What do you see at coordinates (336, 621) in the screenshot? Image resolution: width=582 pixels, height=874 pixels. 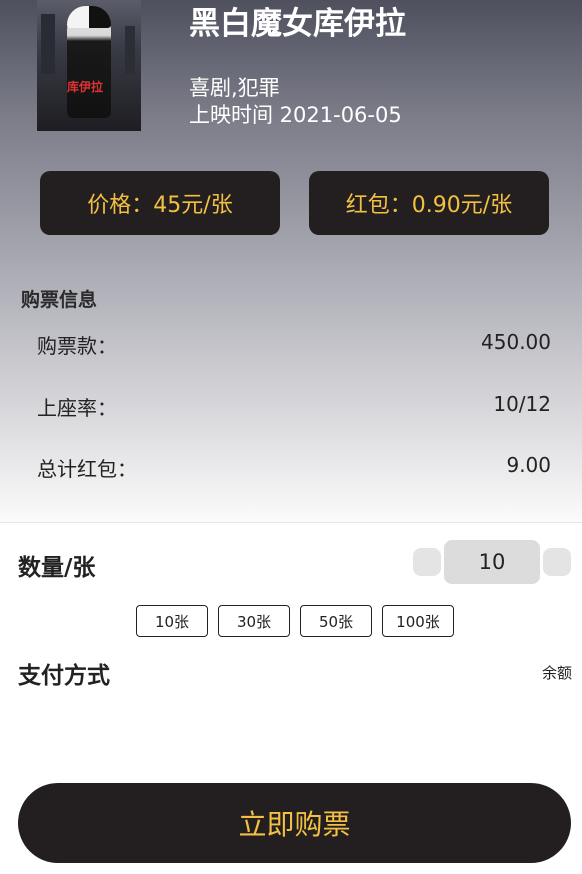 I see `preset-50-button: 50张` at bounding box center [336, 621].